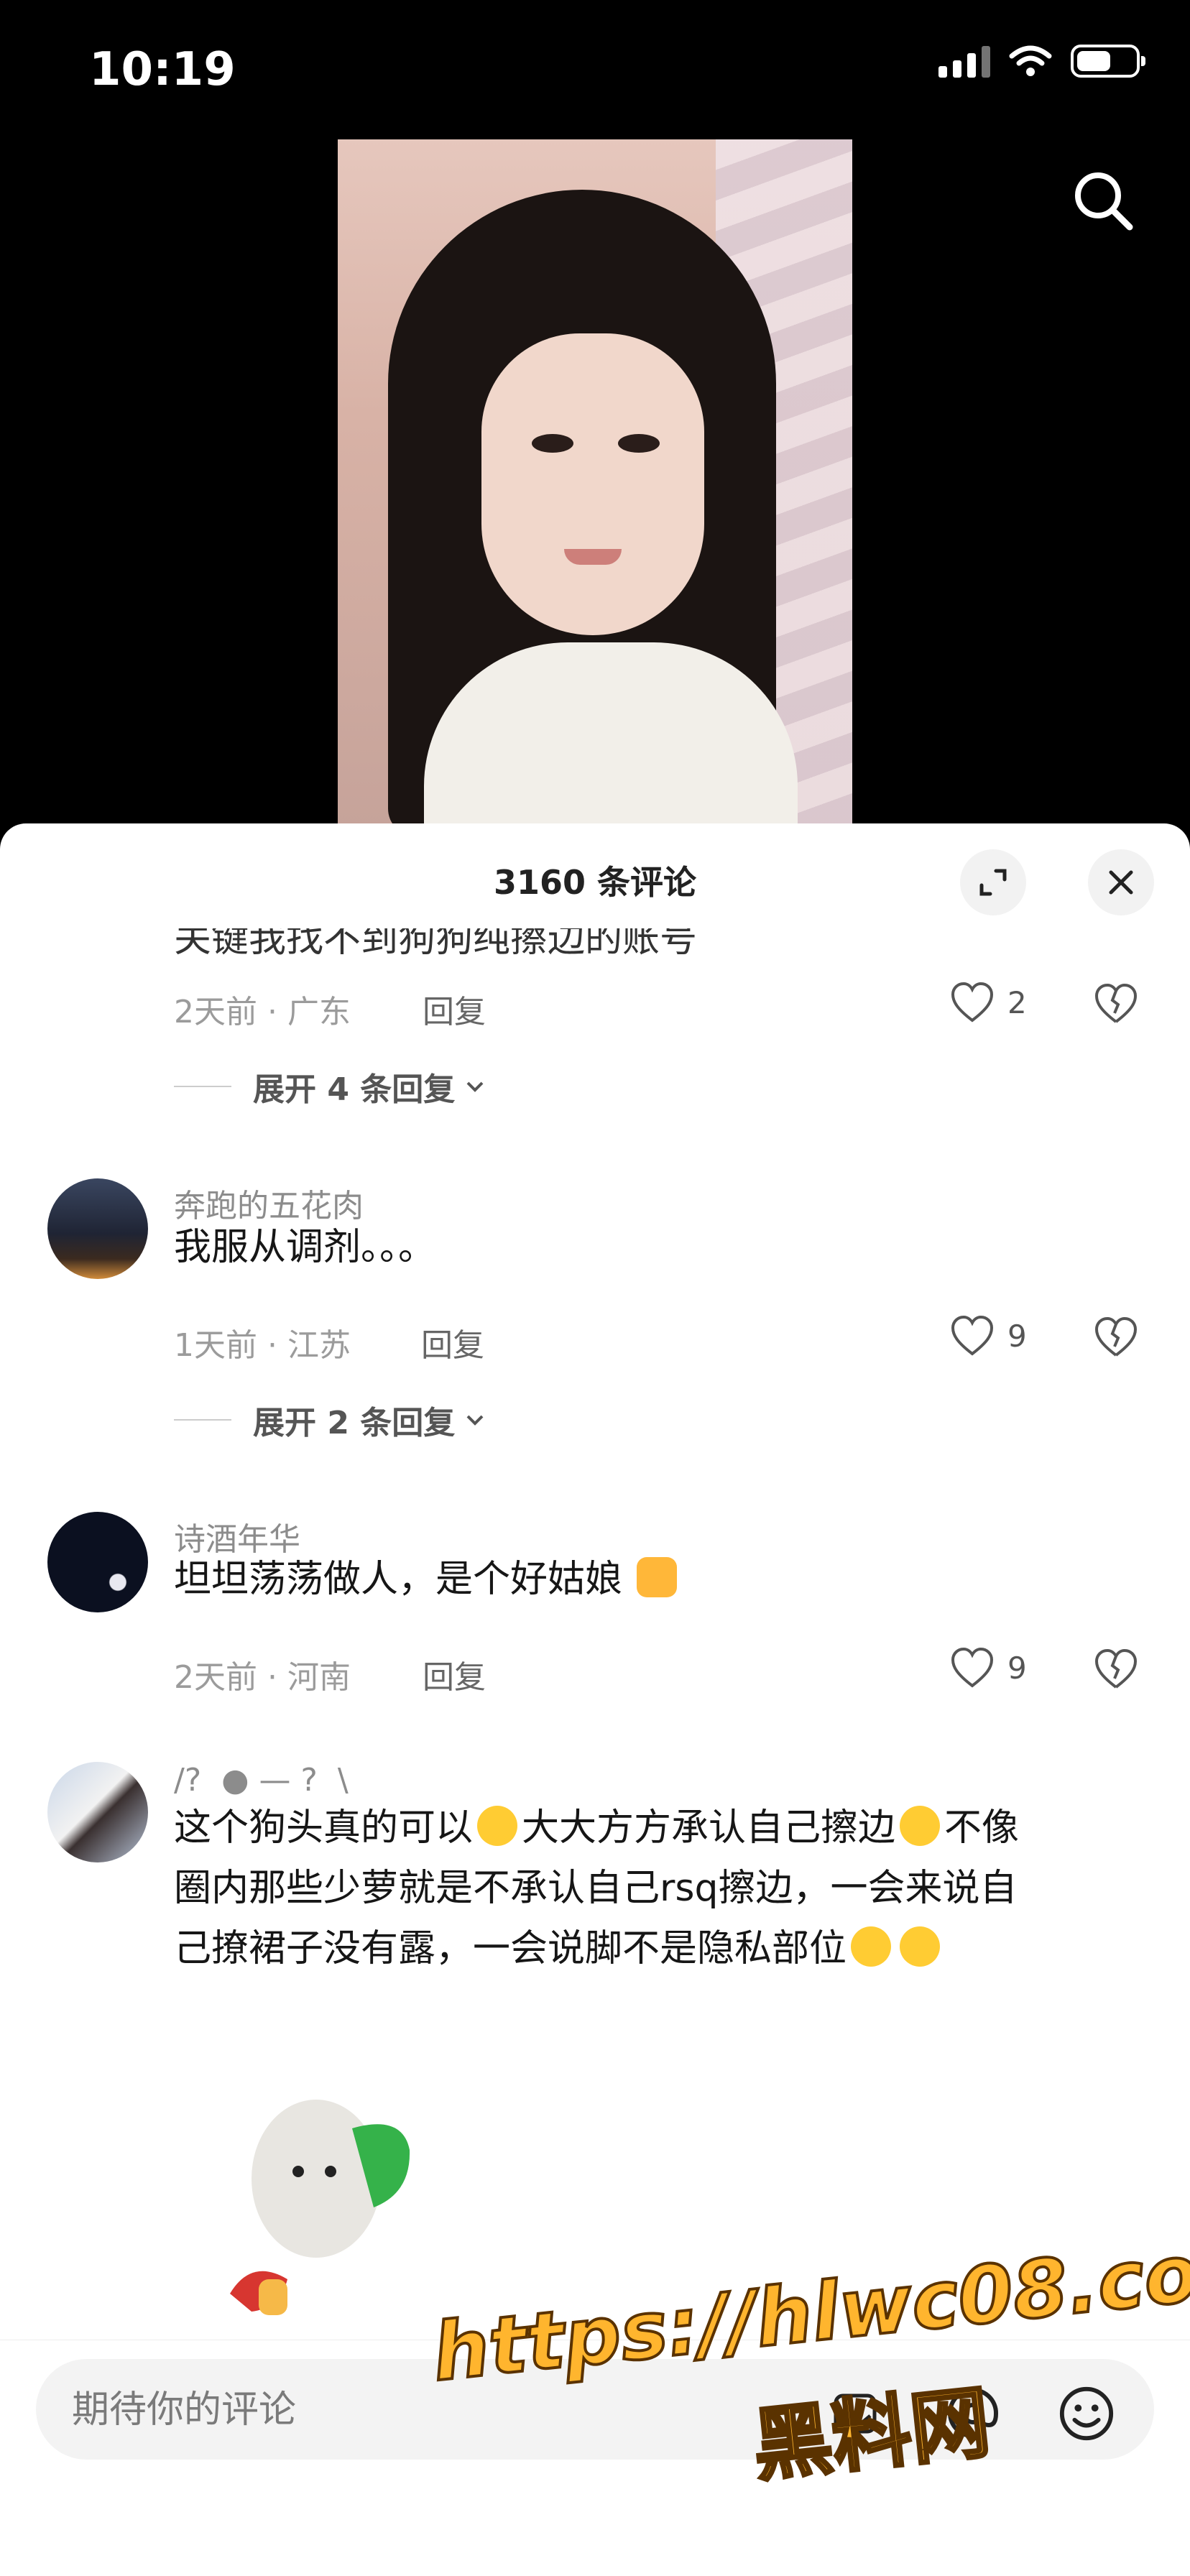 The width and height of the screenshot is (1190, 2576). I want to click on expand-replies-button: 展开 4 条回复, so click(331, 1086).